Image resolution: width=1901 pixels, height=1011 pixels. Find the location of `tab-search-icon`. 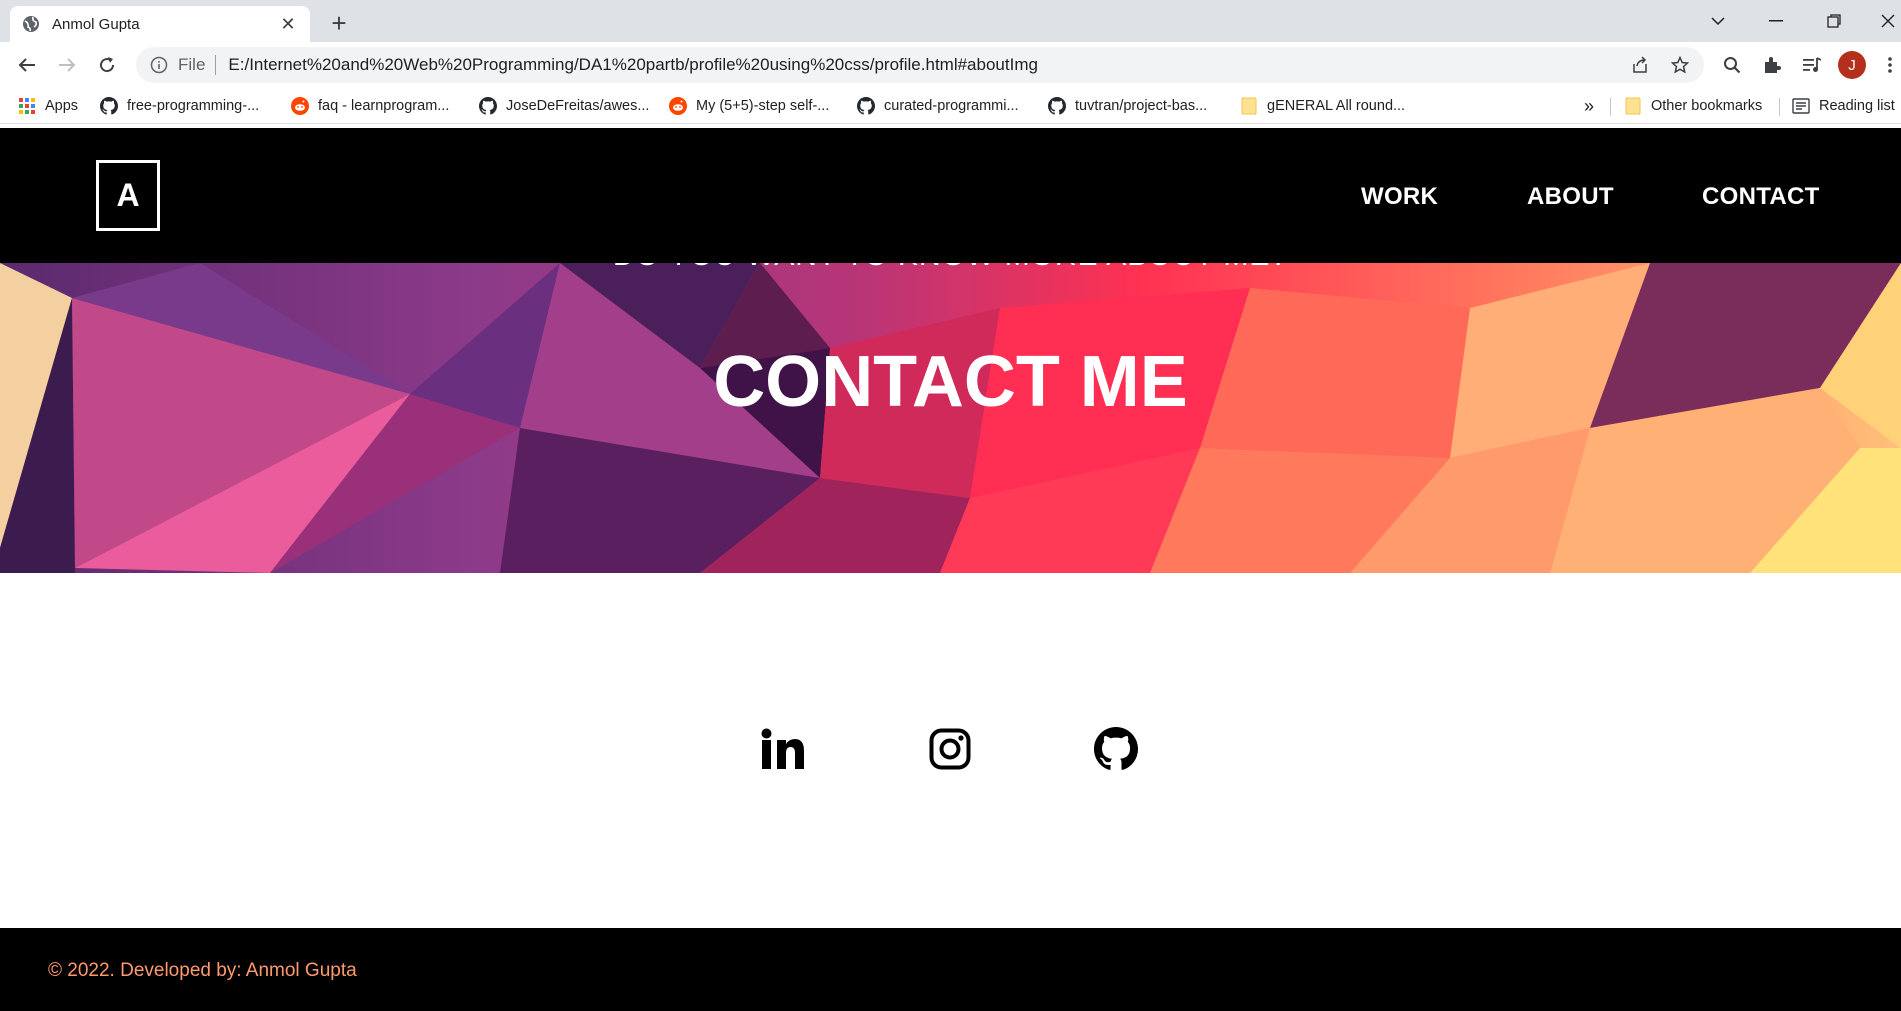

tab-search-icon is located at coordinates (1718, 21).